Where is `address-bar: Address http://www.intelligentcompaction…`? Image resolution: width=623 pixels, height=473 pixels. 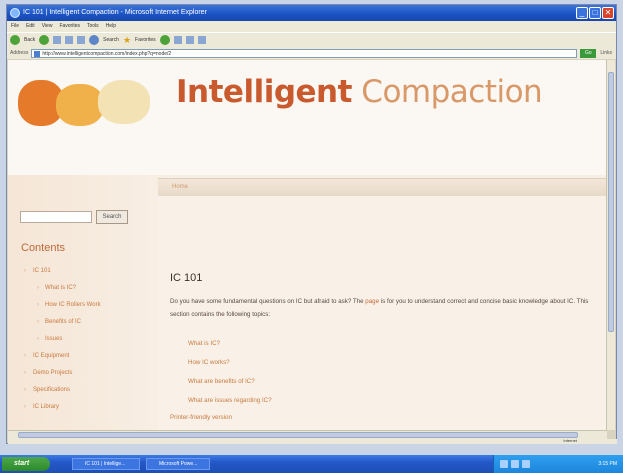 address-bar: Address http://www.intelligentcompaction… is located at coordinates (311, 53).